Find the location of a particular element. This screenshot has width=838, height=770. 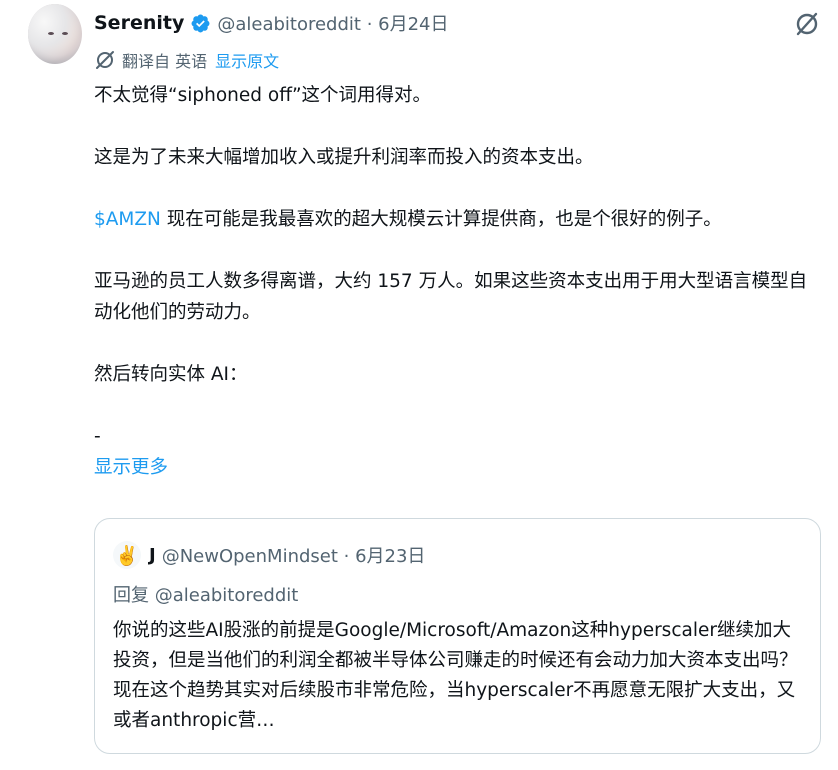

avatar-hair is located at coordinates (55, 34).